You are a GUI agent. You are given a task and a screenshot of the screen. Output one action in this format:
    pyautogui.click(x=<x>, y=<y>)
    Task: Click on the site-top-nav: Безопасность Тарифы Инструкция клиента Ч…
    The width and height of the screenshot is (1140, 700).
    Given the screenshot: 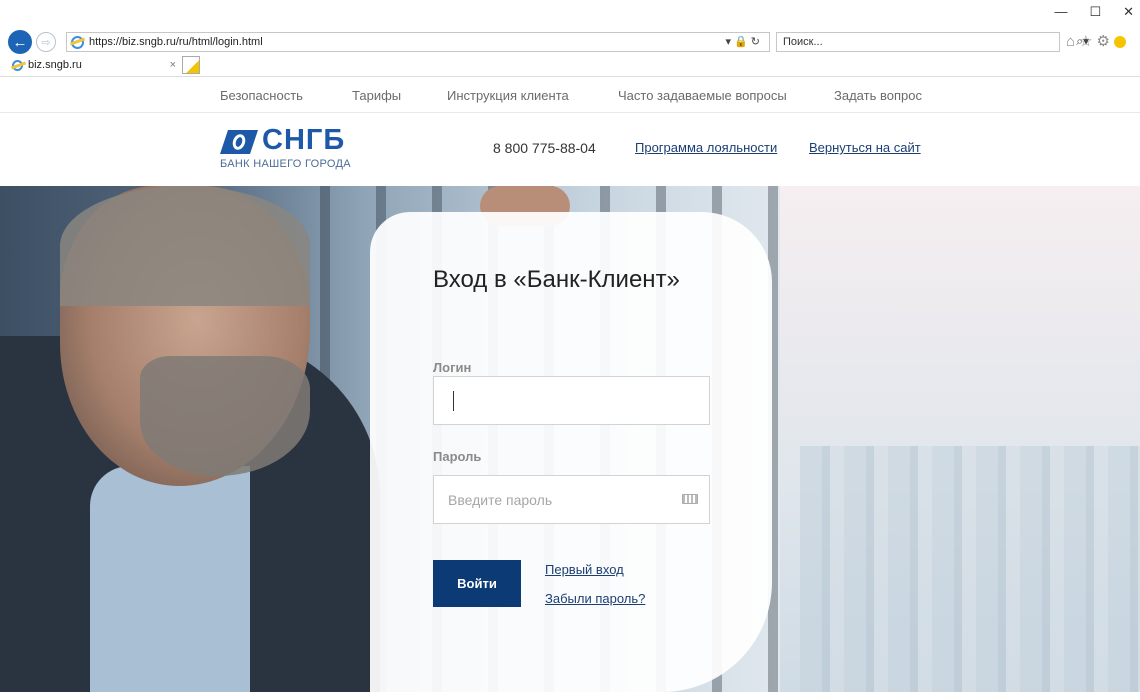 What is the action you would take?
    pyautogui.click(x=570, y=95)
    